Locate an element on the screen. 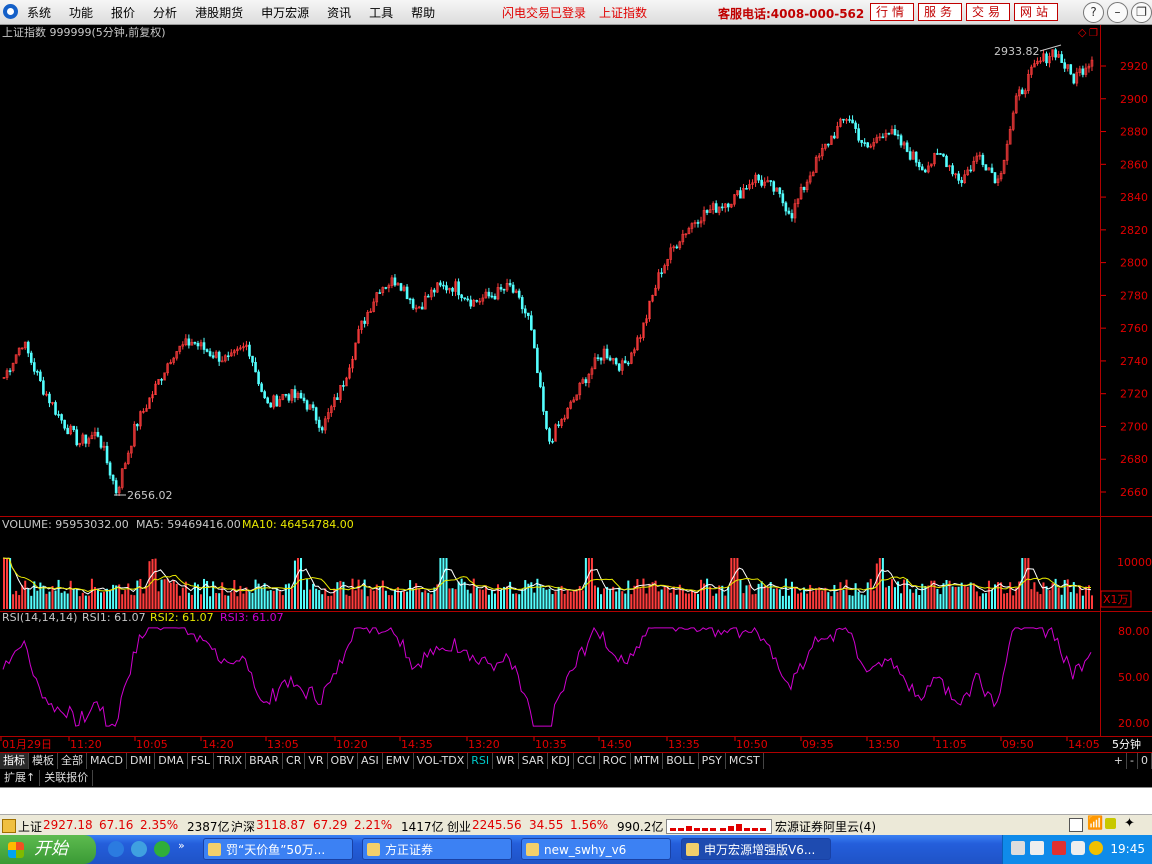 Image resolution: width=1152 pixels, height=864 pixels. tab-fsl: FSL is located at coordinates (201, 761).